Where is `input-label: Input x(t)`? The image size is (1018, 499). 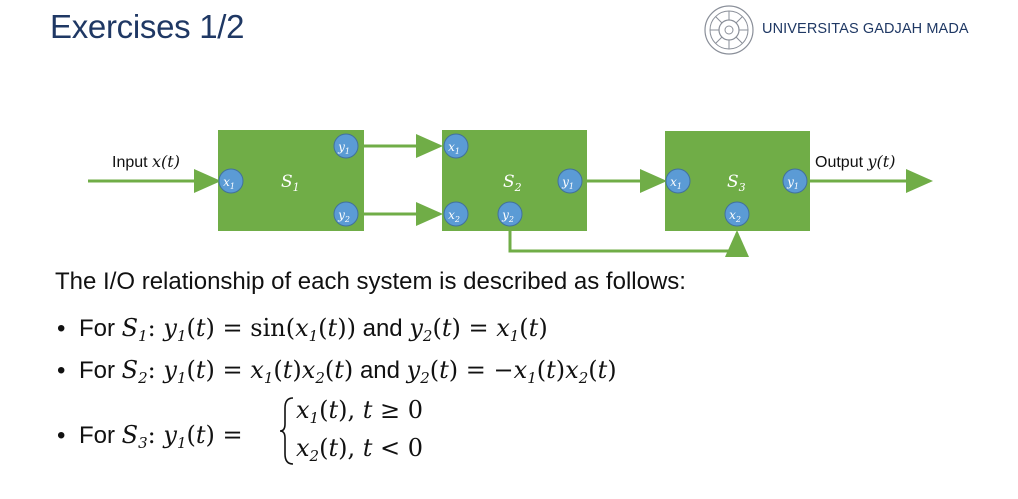 input-label: Input x(t) is located at coordinates (146, 161).